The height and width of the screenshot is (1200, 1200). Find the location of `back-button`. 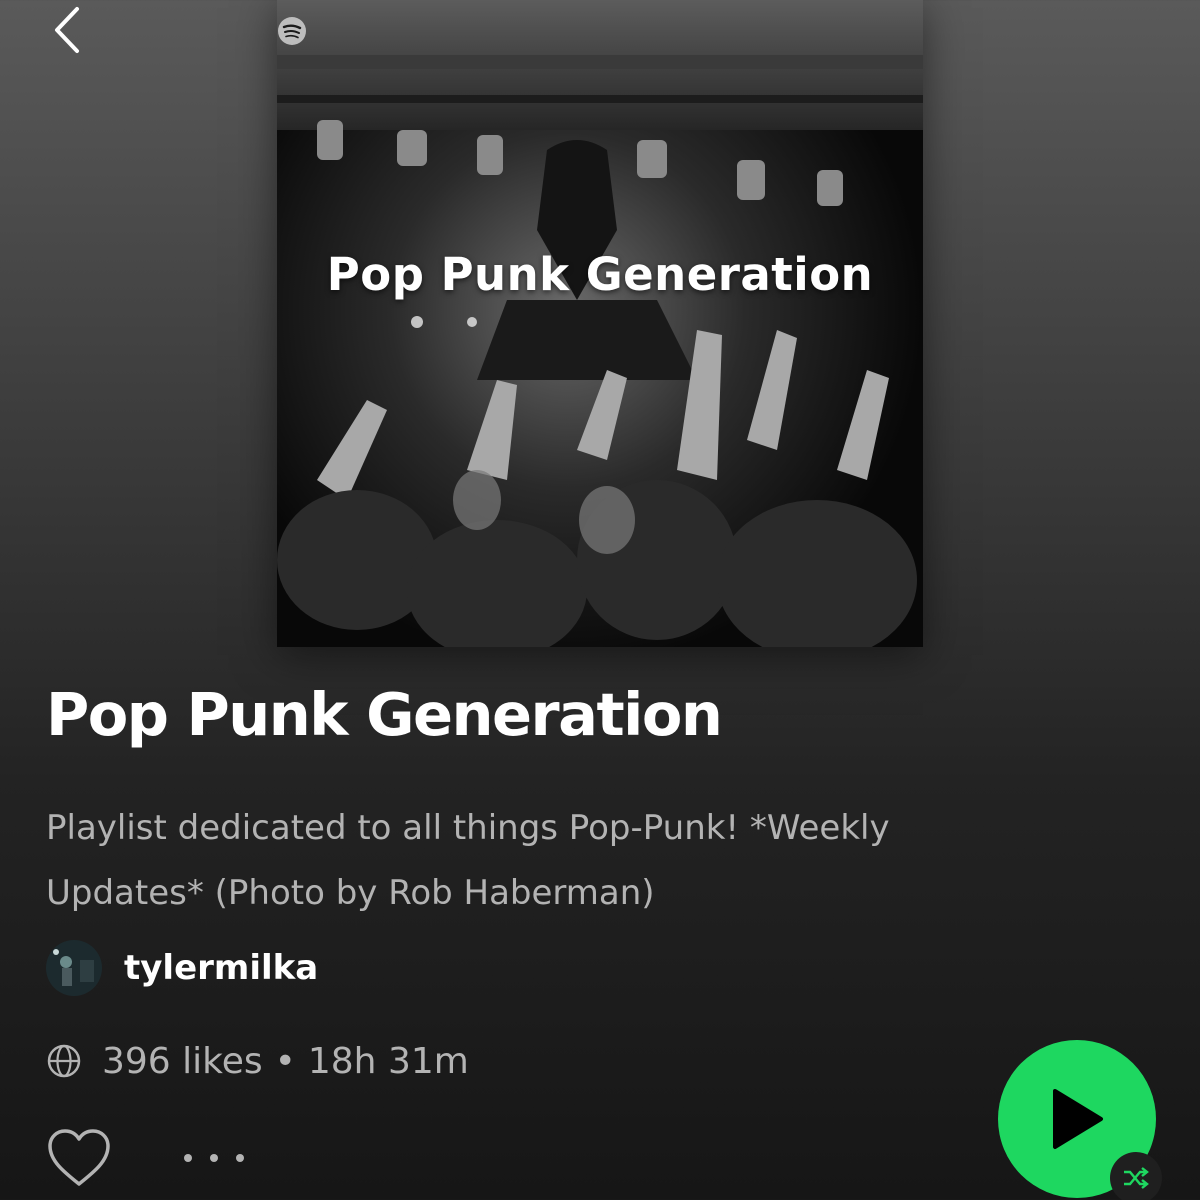

back-button is located at coordinates (66, 30).